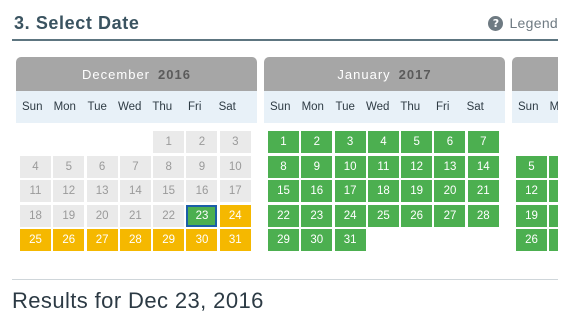 Image resolution: width=570 pixels, height=320 pixels. I want to click on day-cell: 1, so click(283, 142).